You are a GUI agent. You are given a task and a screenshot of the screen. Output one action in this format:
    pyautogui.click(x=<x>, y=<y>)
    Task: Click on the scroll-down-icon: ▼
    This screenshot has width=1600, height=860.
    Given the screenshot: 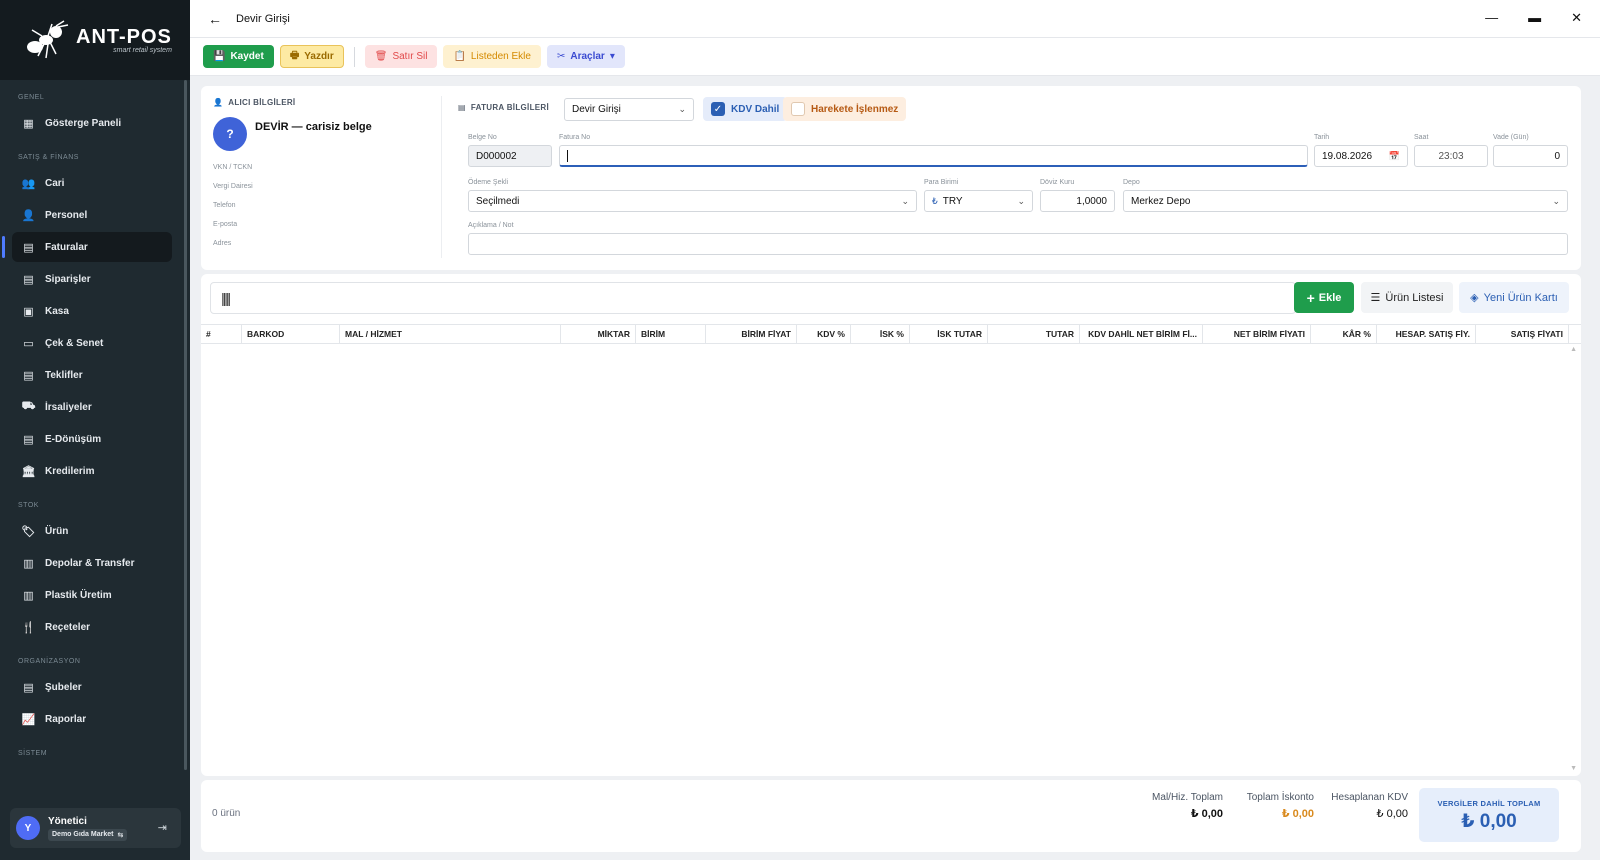 What is the action you would take?
    pyautogui.click(x=1573, y=768)
    